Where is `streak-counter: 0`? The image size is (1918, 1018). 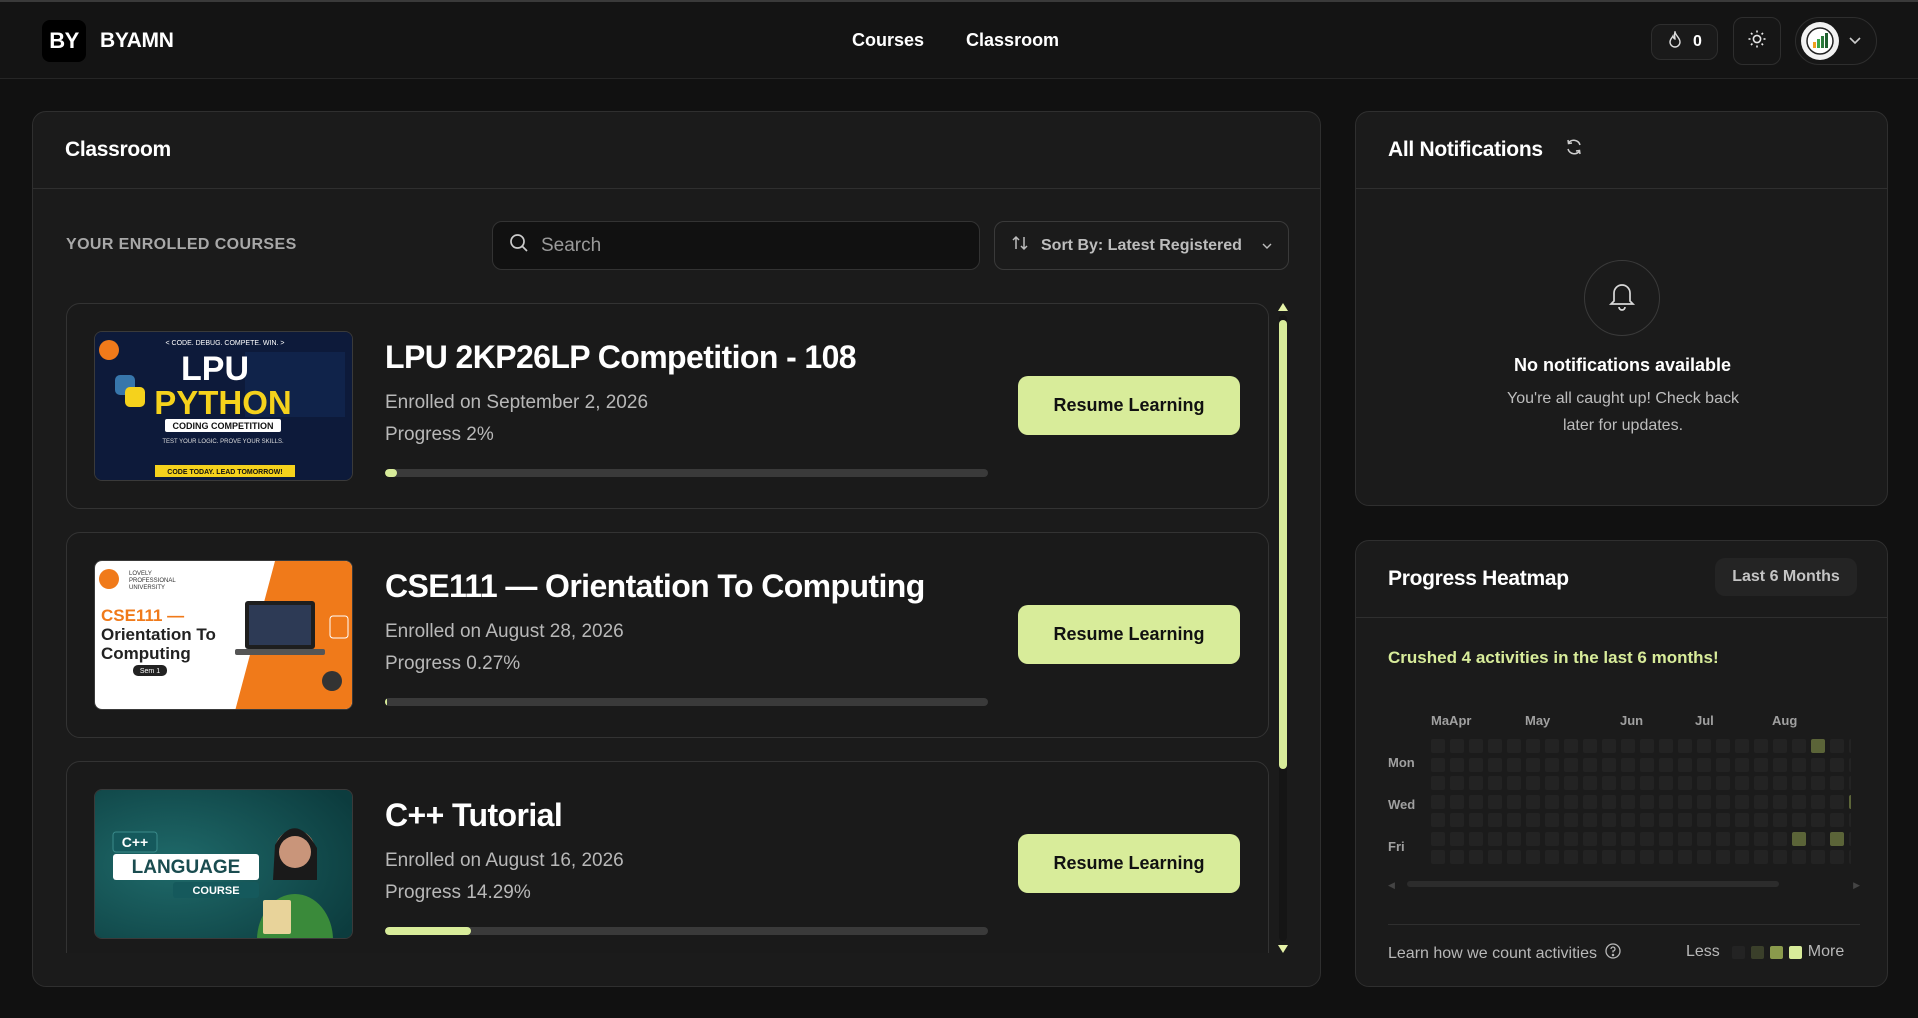 streak-counter: 0 is located at coordinates (1684, 42).